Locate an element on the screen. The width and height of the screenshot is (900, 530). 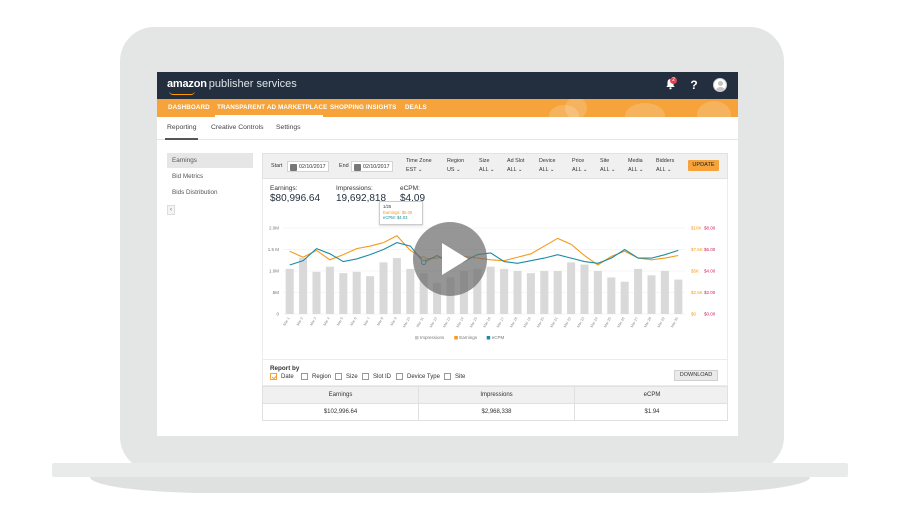
y-tick-label-left: .5M is located at coordinates (275, 292).